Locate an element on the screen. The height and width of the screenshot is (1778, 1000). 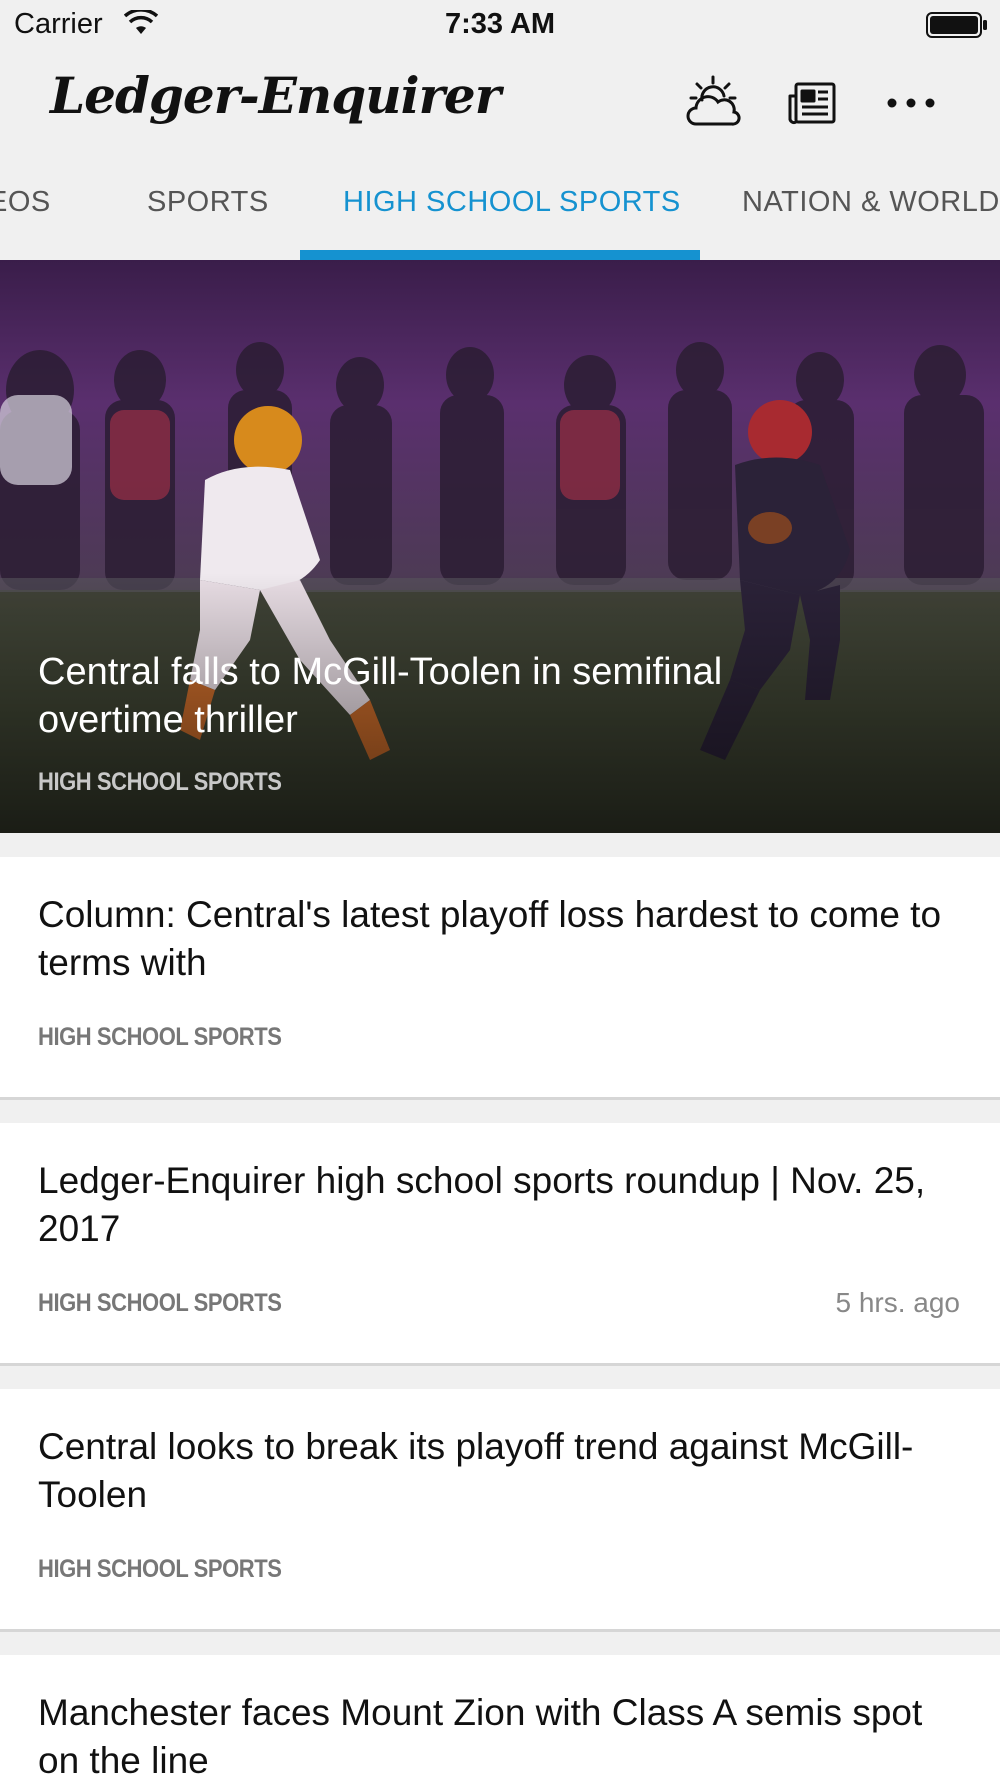
app-header: Ledger-Enquirer is located at coordinates (500, 101).